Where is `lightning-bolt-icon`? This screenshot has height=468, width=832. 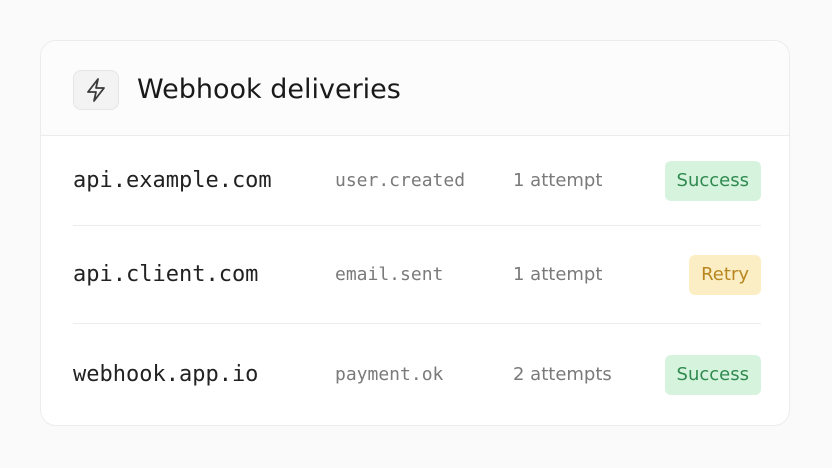 lightning-bolt-icon is located at coordinates (96, 90).